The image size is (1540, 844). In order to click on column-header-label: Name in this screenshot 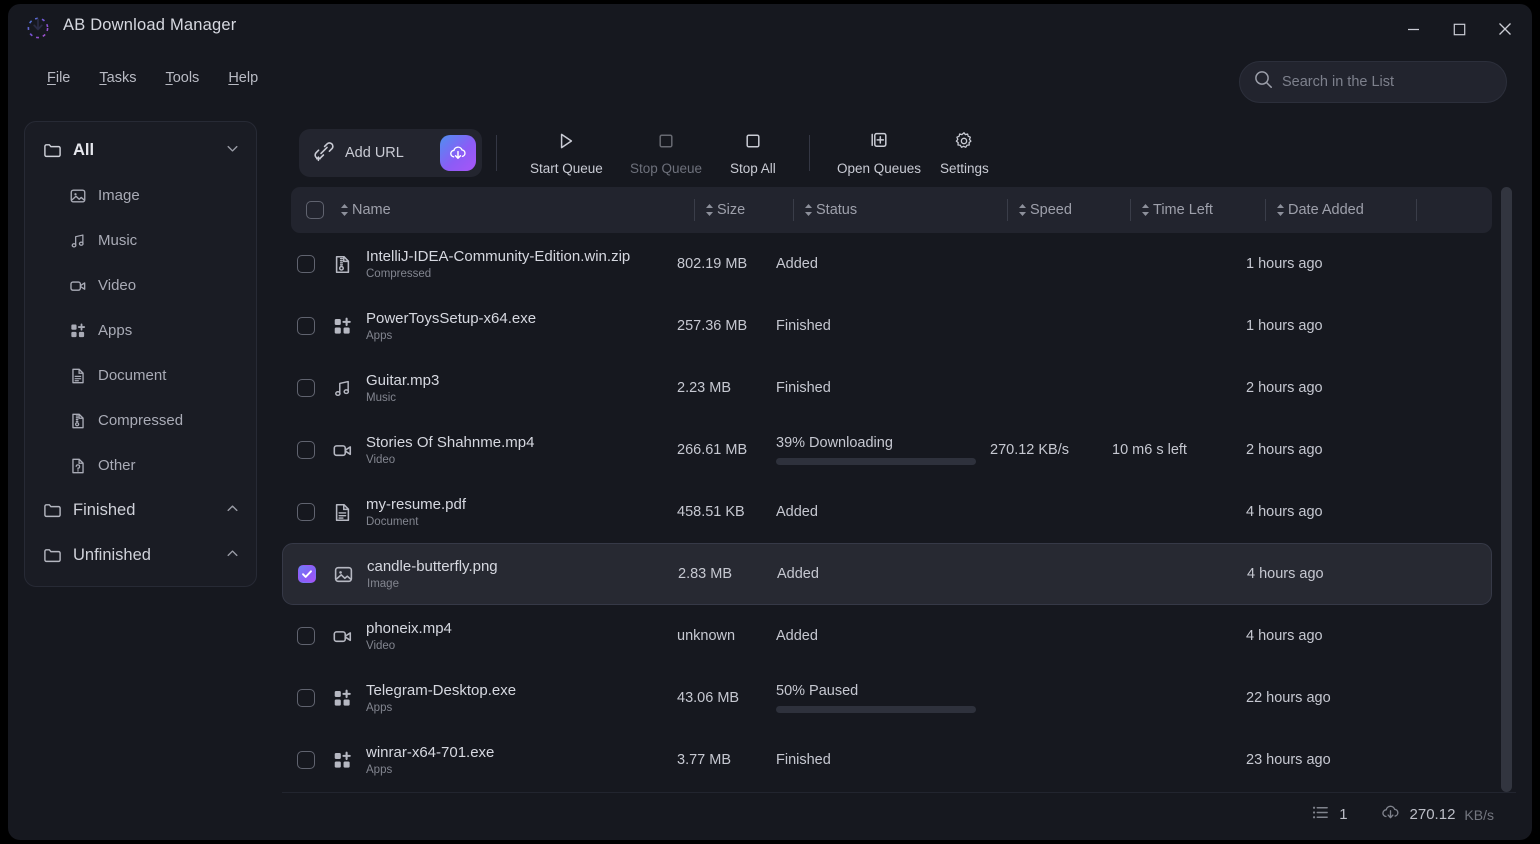, I will do `click(371, 210)`.